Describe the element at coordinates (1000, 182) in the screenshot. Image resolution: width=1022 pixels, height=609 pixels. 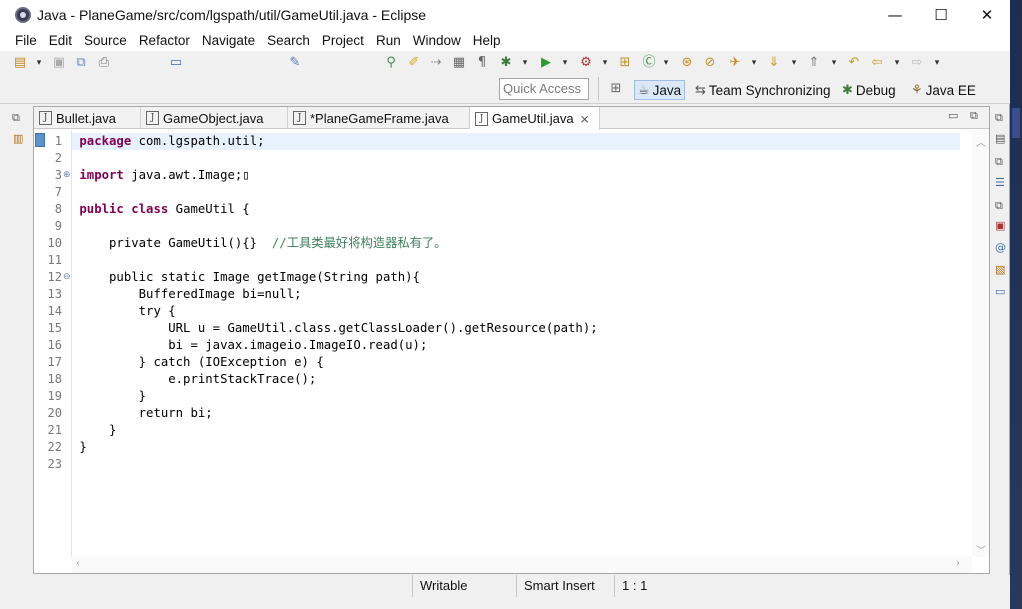
I see `outline-icon: ☰` at that location.